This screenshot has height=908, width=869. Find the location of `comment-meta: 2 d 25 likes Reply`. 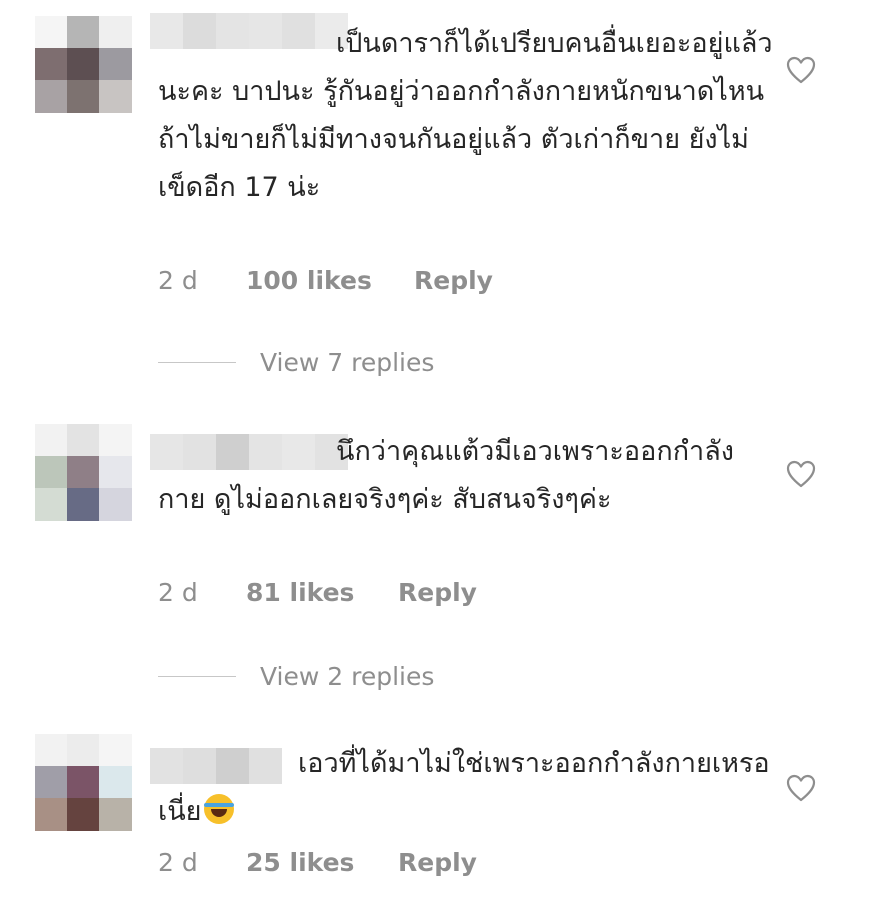

comment-meta: 2 d 25 likes Reply is located at coordinates (317, 862).